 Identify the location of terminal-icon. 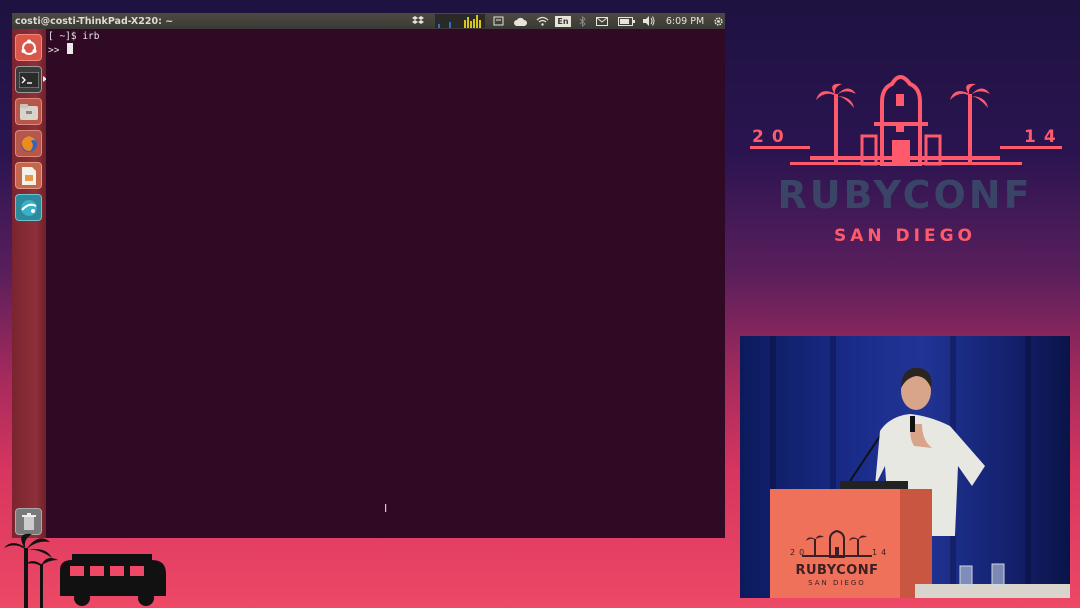
(28, 79).